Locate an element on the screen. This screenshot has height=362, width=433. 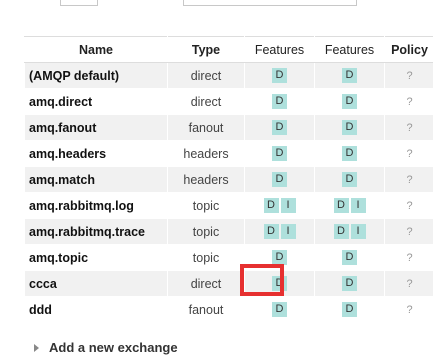
table-row: ddd fanout D D? is located at coordinates (228, 309).